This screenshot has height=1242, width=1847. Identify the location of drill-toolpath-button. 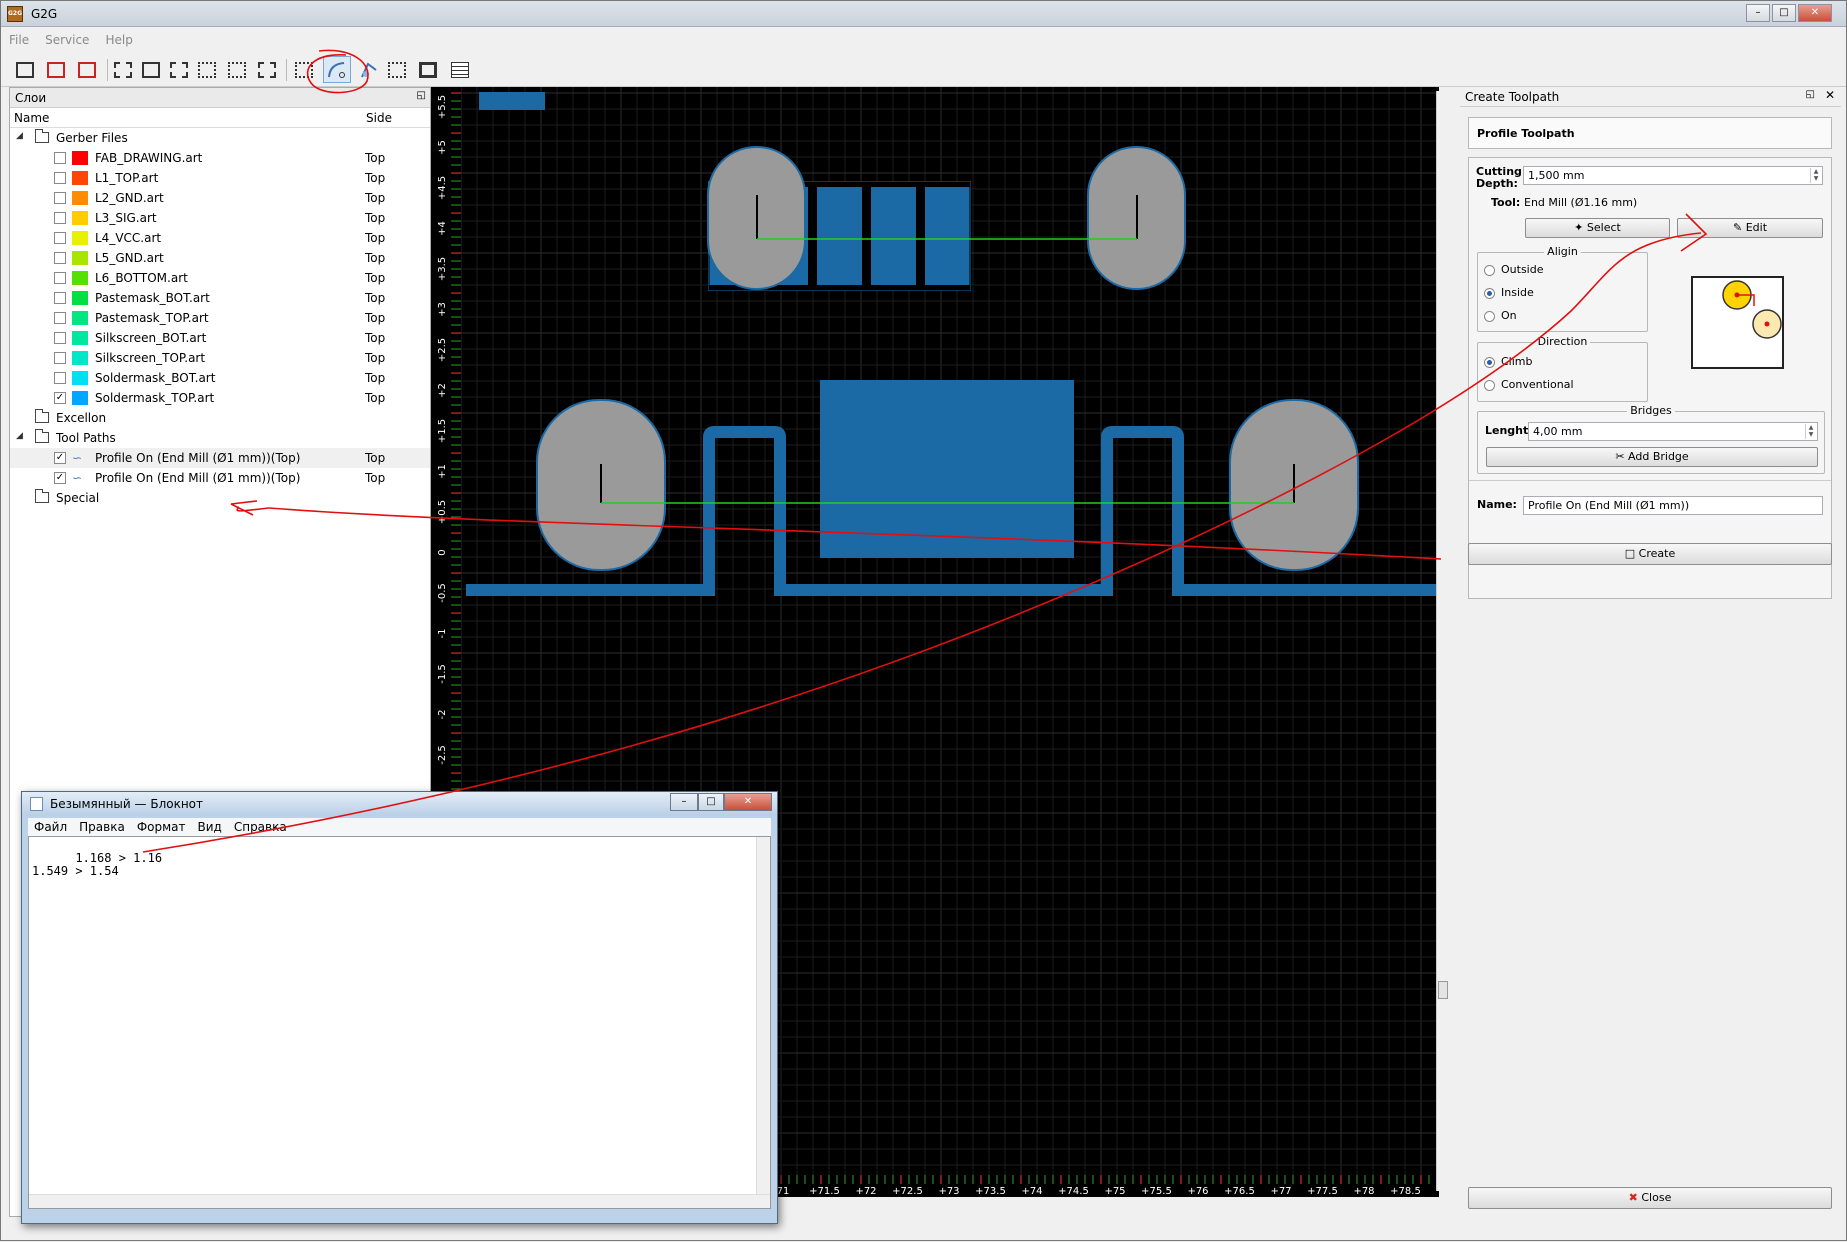
(397, 69).